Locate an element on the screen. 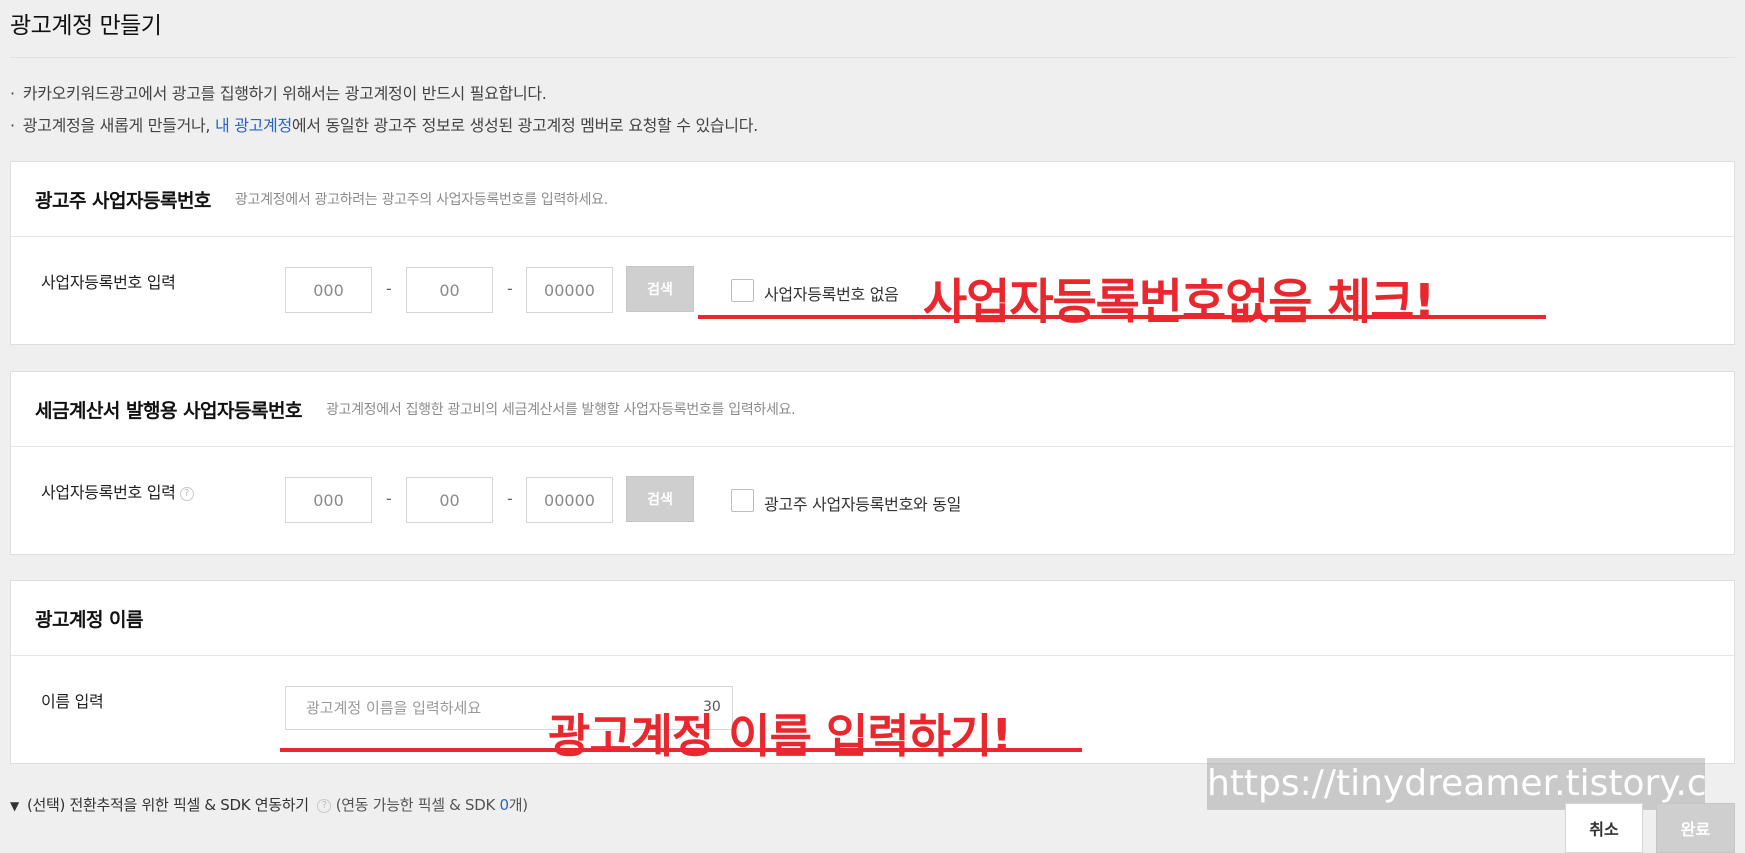 This screenshot has height=853, width=1745. checkbox-label: 사업자등록번호 없음 is located at coordinates (831, 293).